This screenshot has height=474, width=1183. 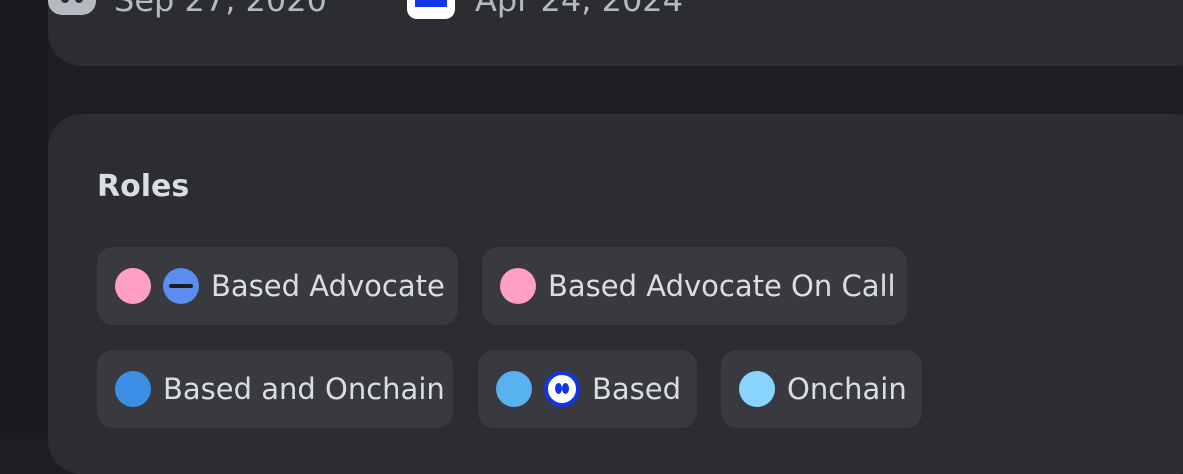 I want to click on role-label: Based Advocate On Call, so click(x=722, y=286).